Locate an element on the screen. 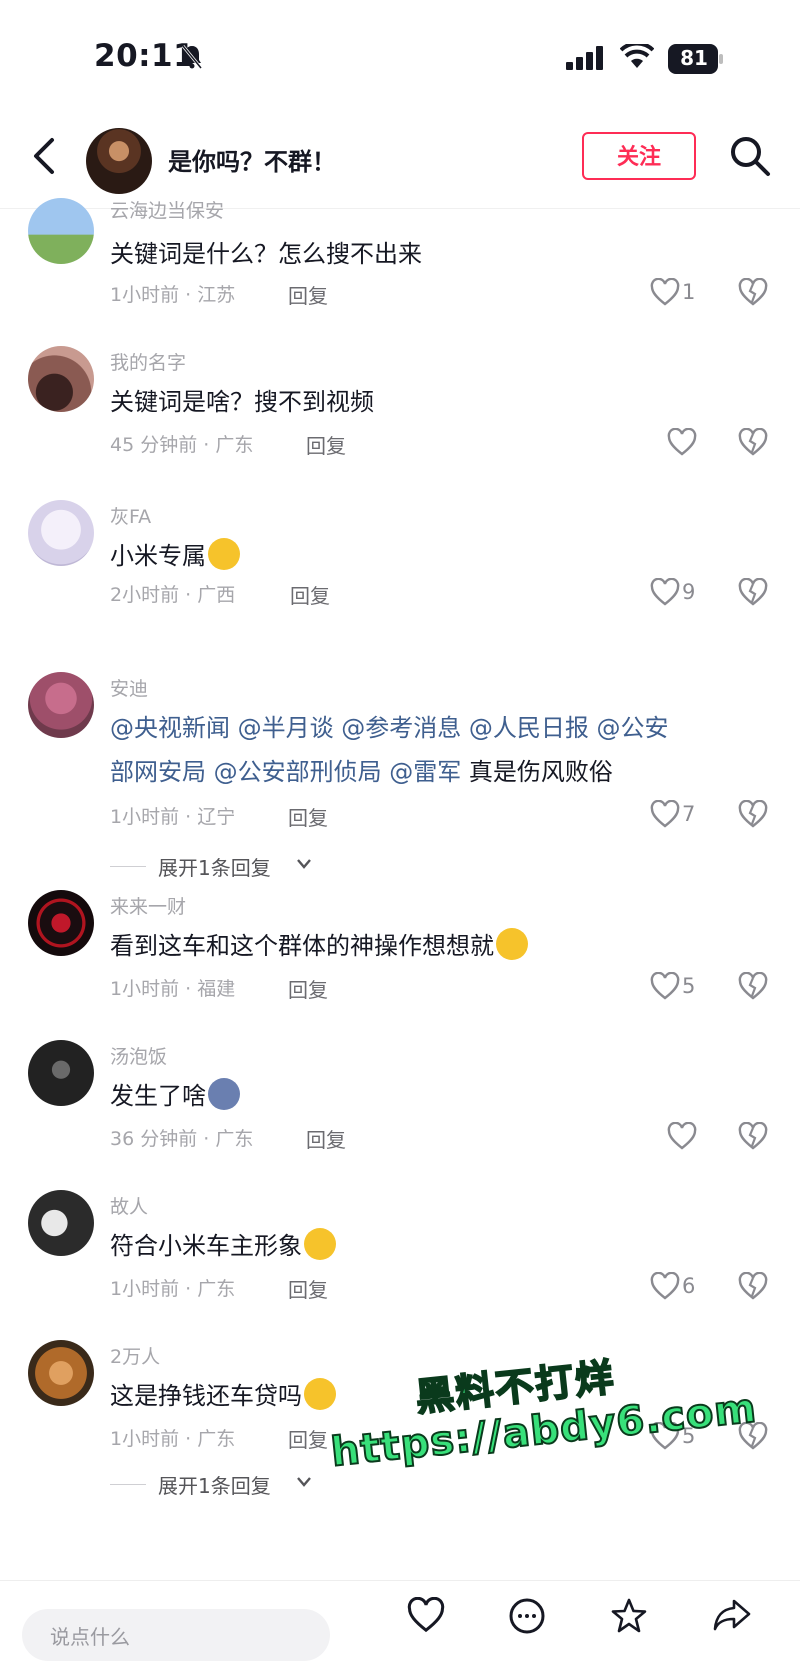  comment-text: 符合小米车主形象 is located at coordinates (435, 1246).